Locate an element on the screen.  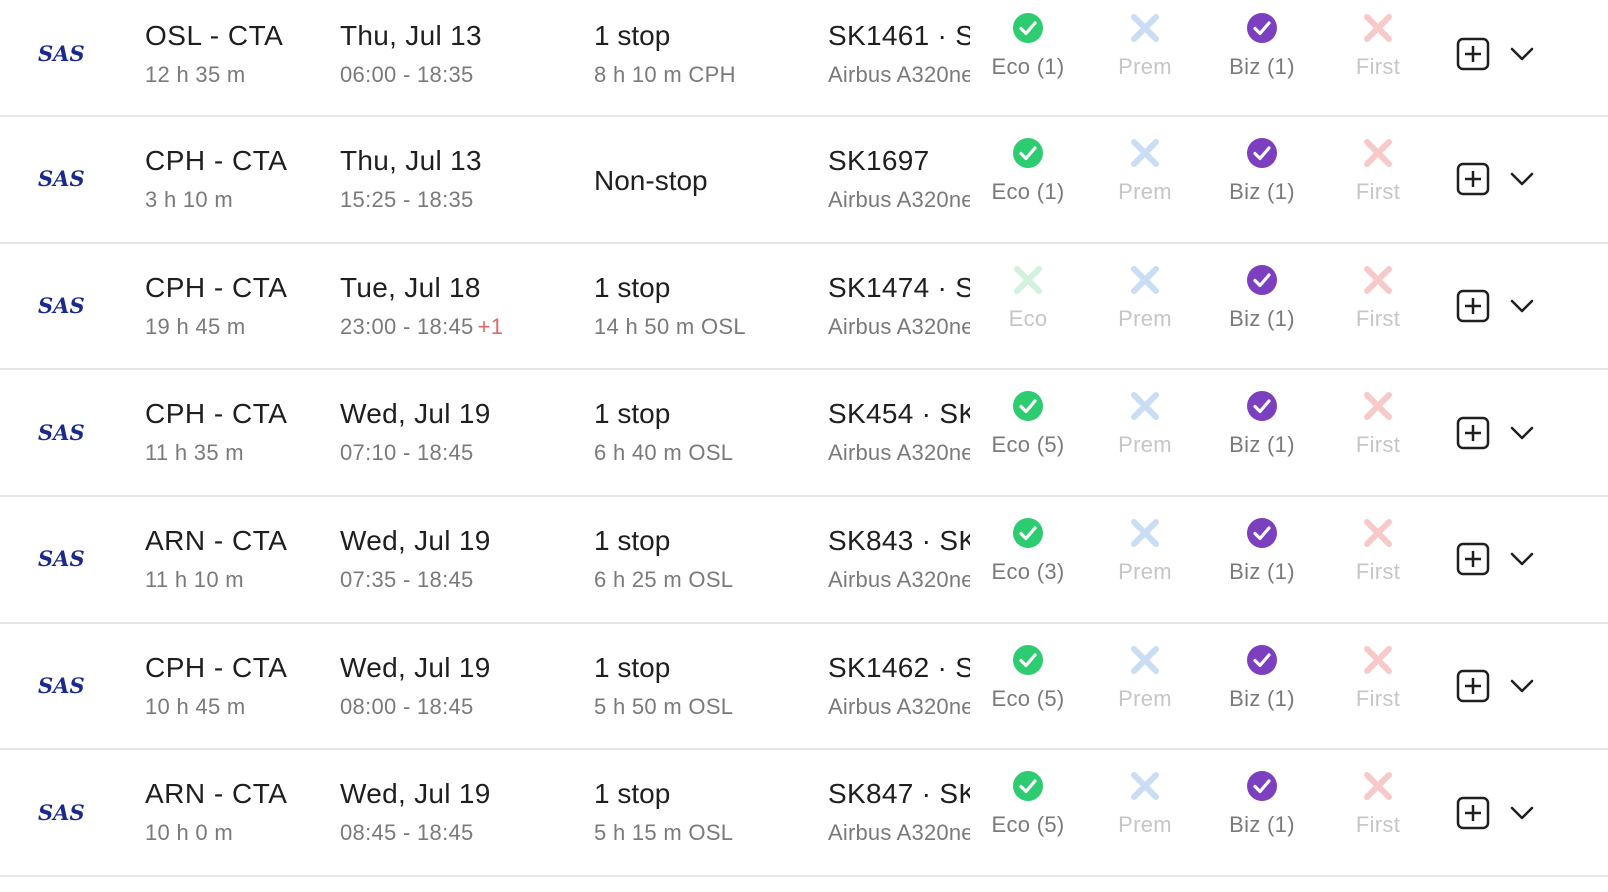
time-range: 08:00 - 18:45 is located at coordinates (407, 706).